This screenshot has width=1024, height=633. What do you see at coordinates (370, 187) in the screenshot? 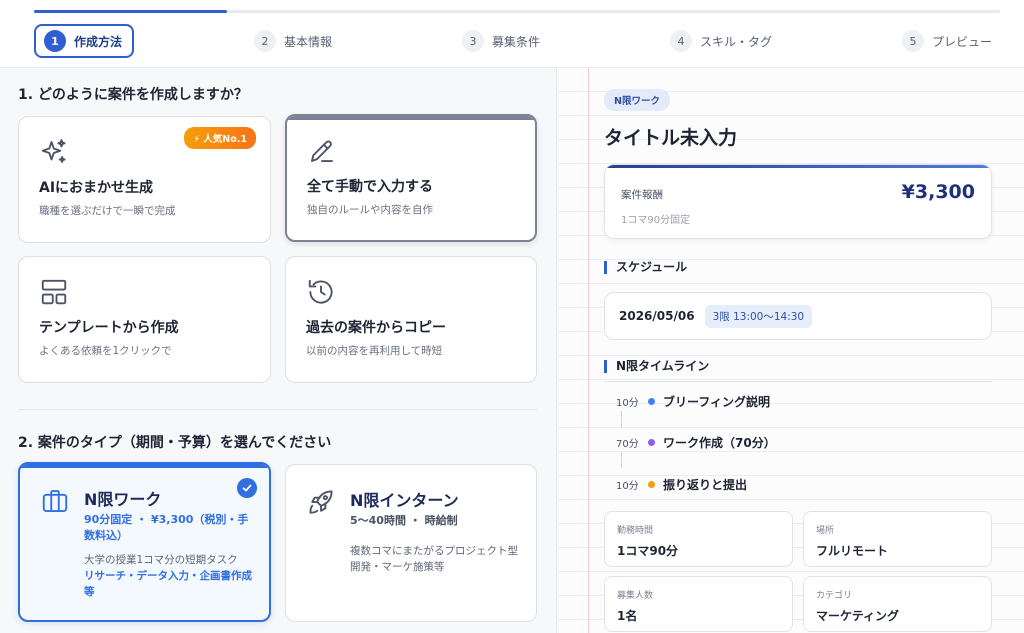
I see `option-title: 全て手動で入力する` at bounding box center [370, 187].